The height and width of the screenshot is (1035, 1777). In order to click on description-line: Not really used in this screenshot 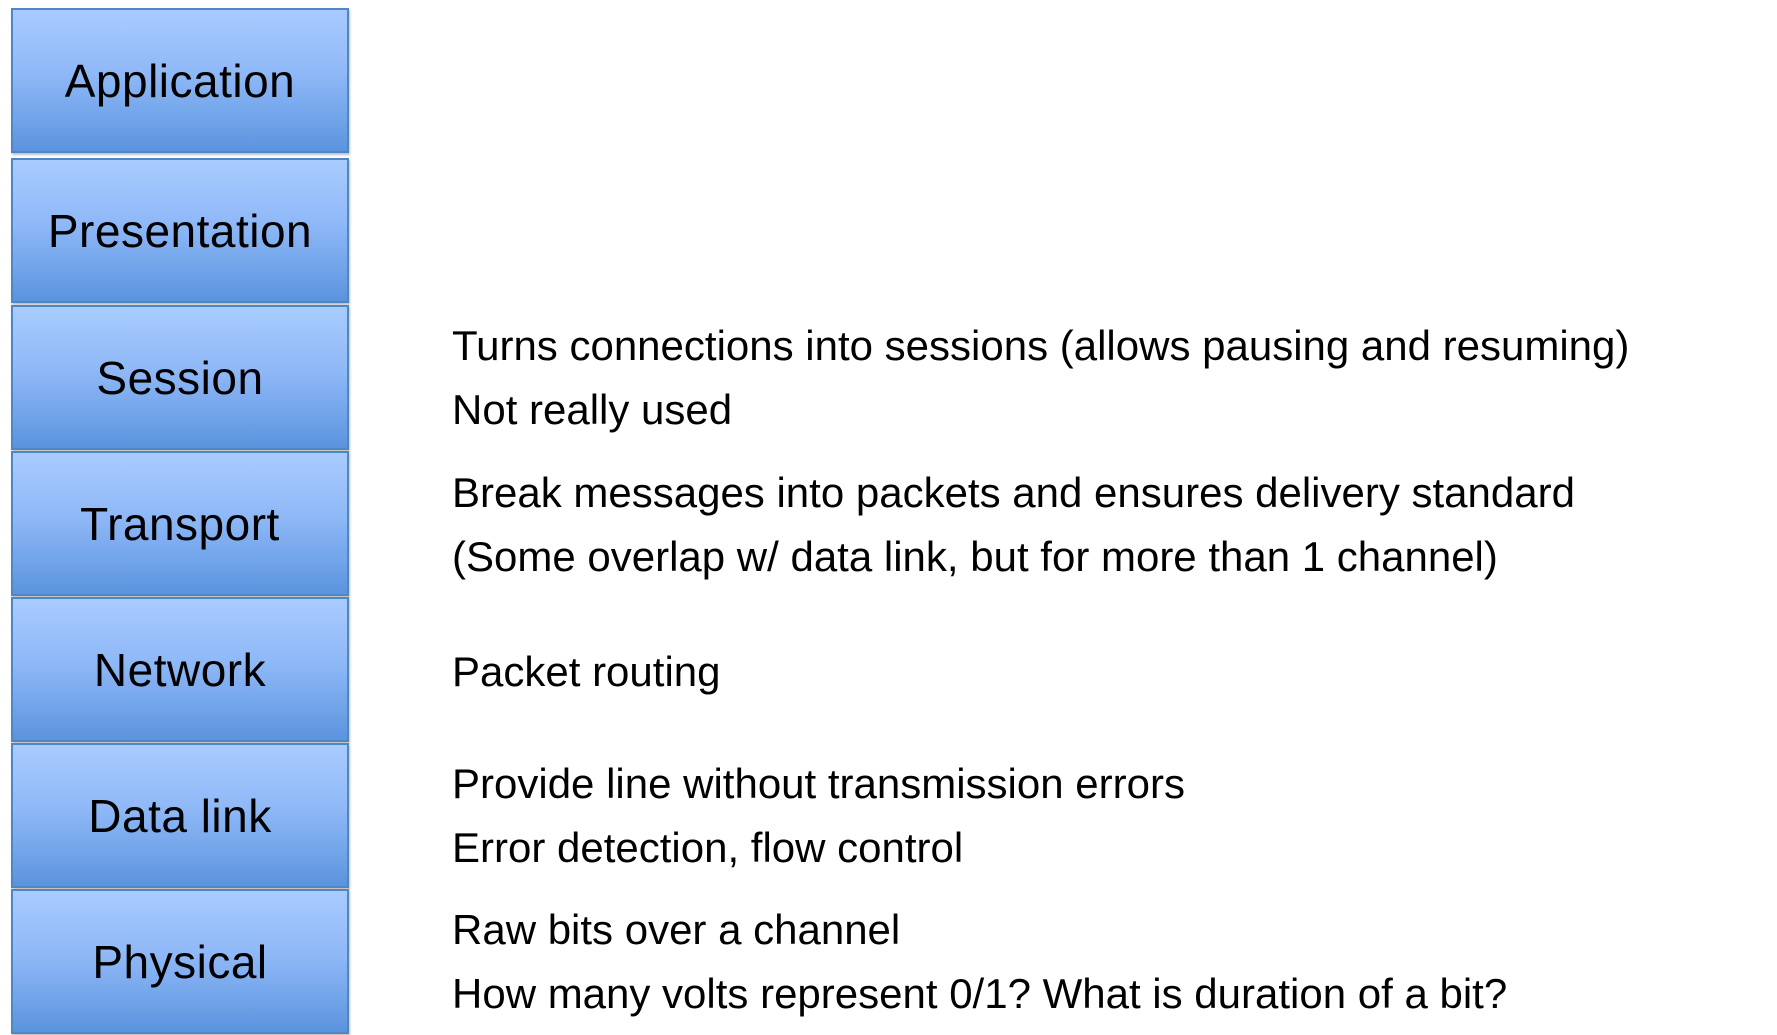, I will do `click(592, 409)`.